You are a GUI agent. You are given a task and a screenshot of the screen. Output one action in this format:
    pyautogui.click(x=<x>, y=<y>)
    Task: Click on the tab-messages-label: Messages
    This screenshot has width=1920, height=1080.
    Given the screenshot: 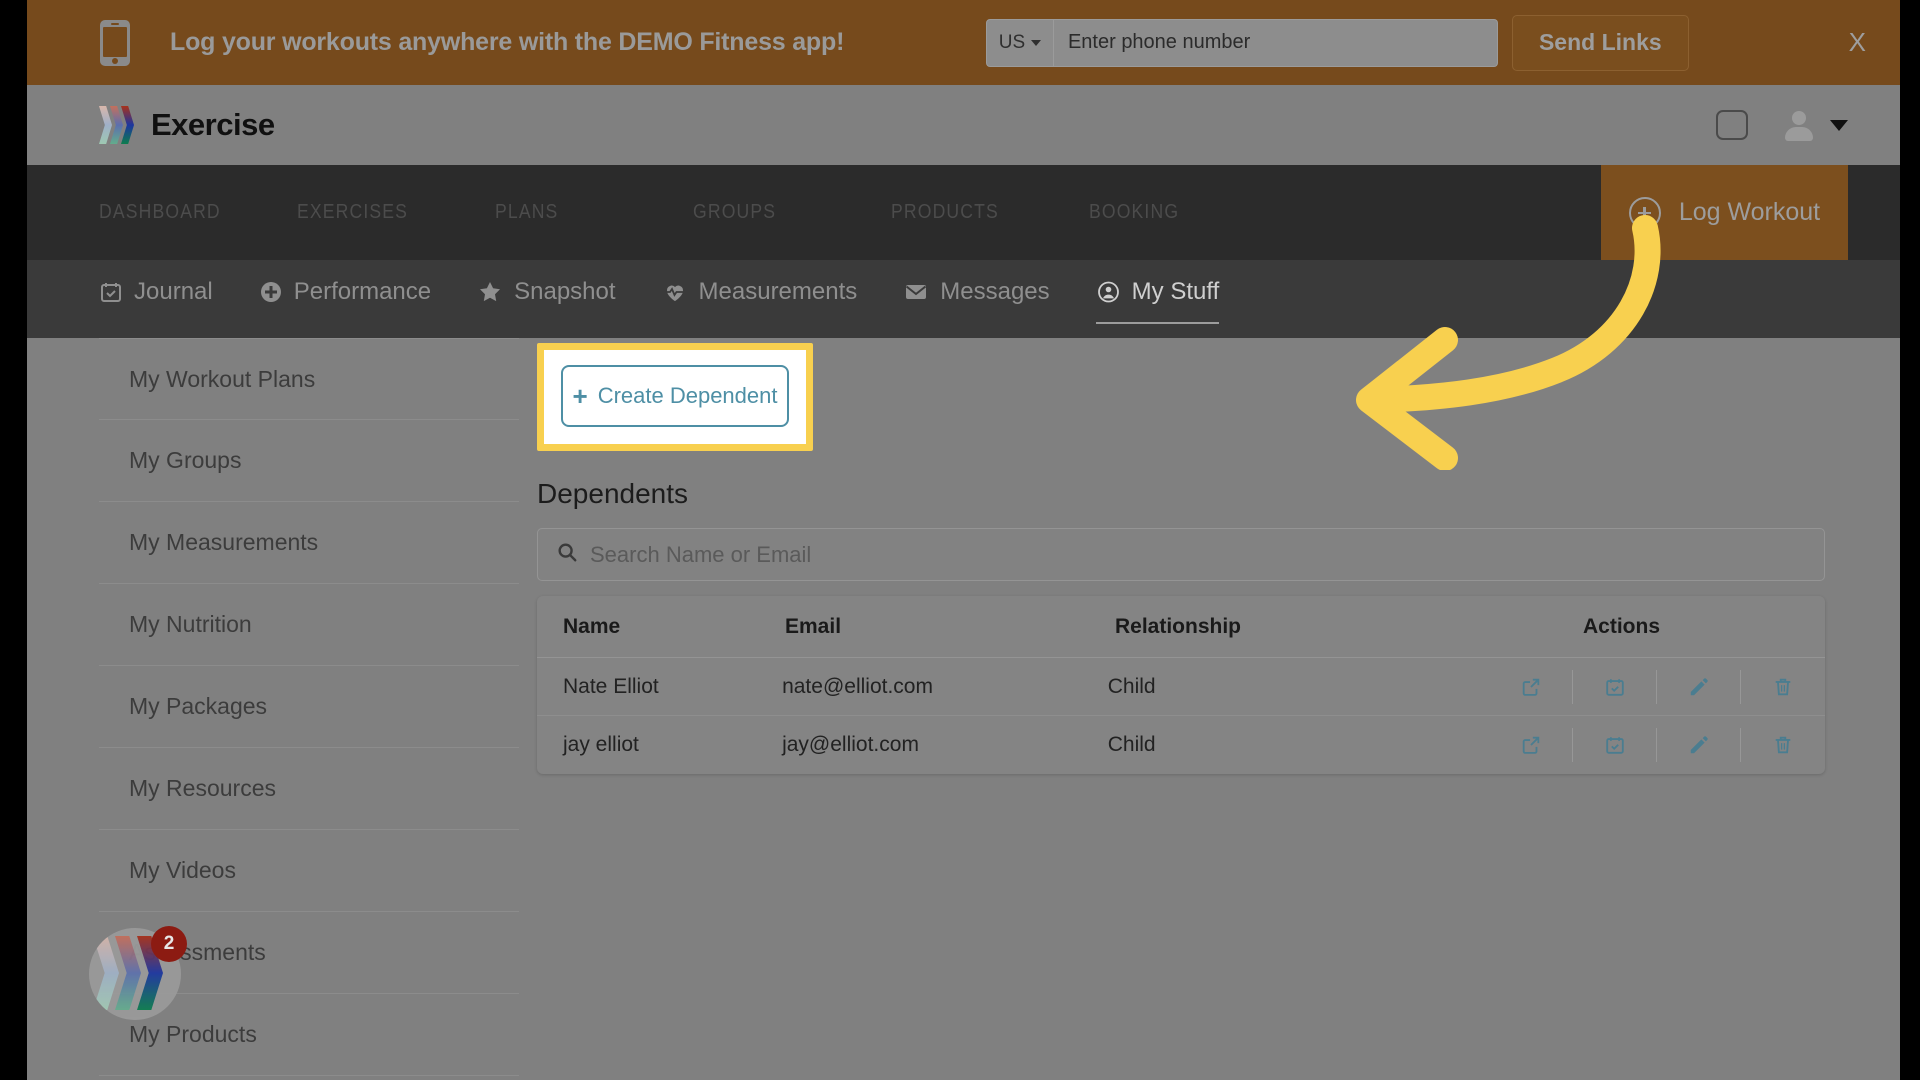 What is the action you would take?
    pyautogui.click(x=995, y=291)
    